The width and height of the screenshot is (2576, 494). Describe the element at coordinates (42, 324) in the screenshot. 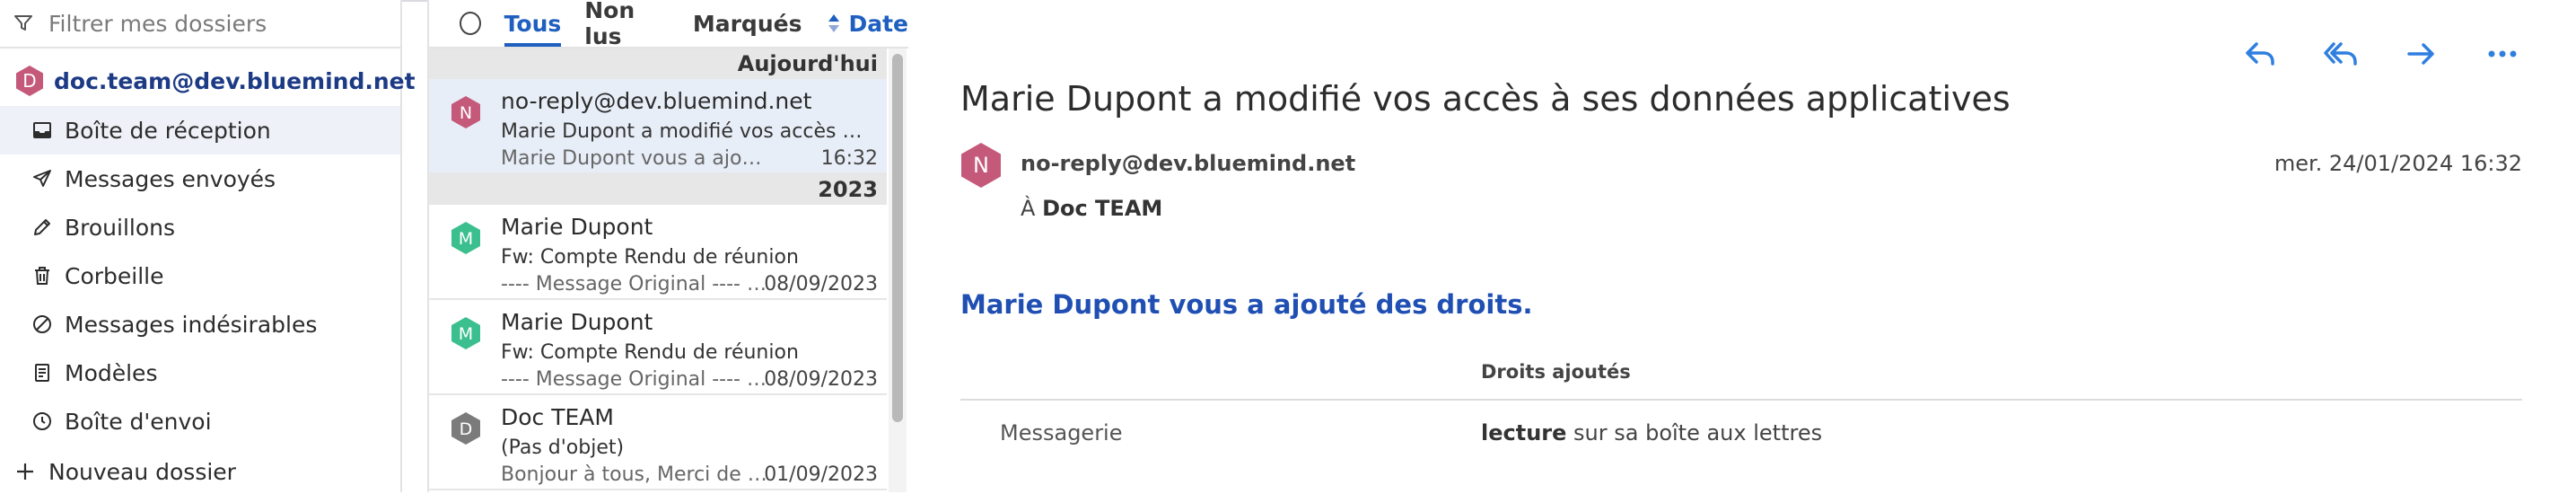

I see `ban-icon` at that location.